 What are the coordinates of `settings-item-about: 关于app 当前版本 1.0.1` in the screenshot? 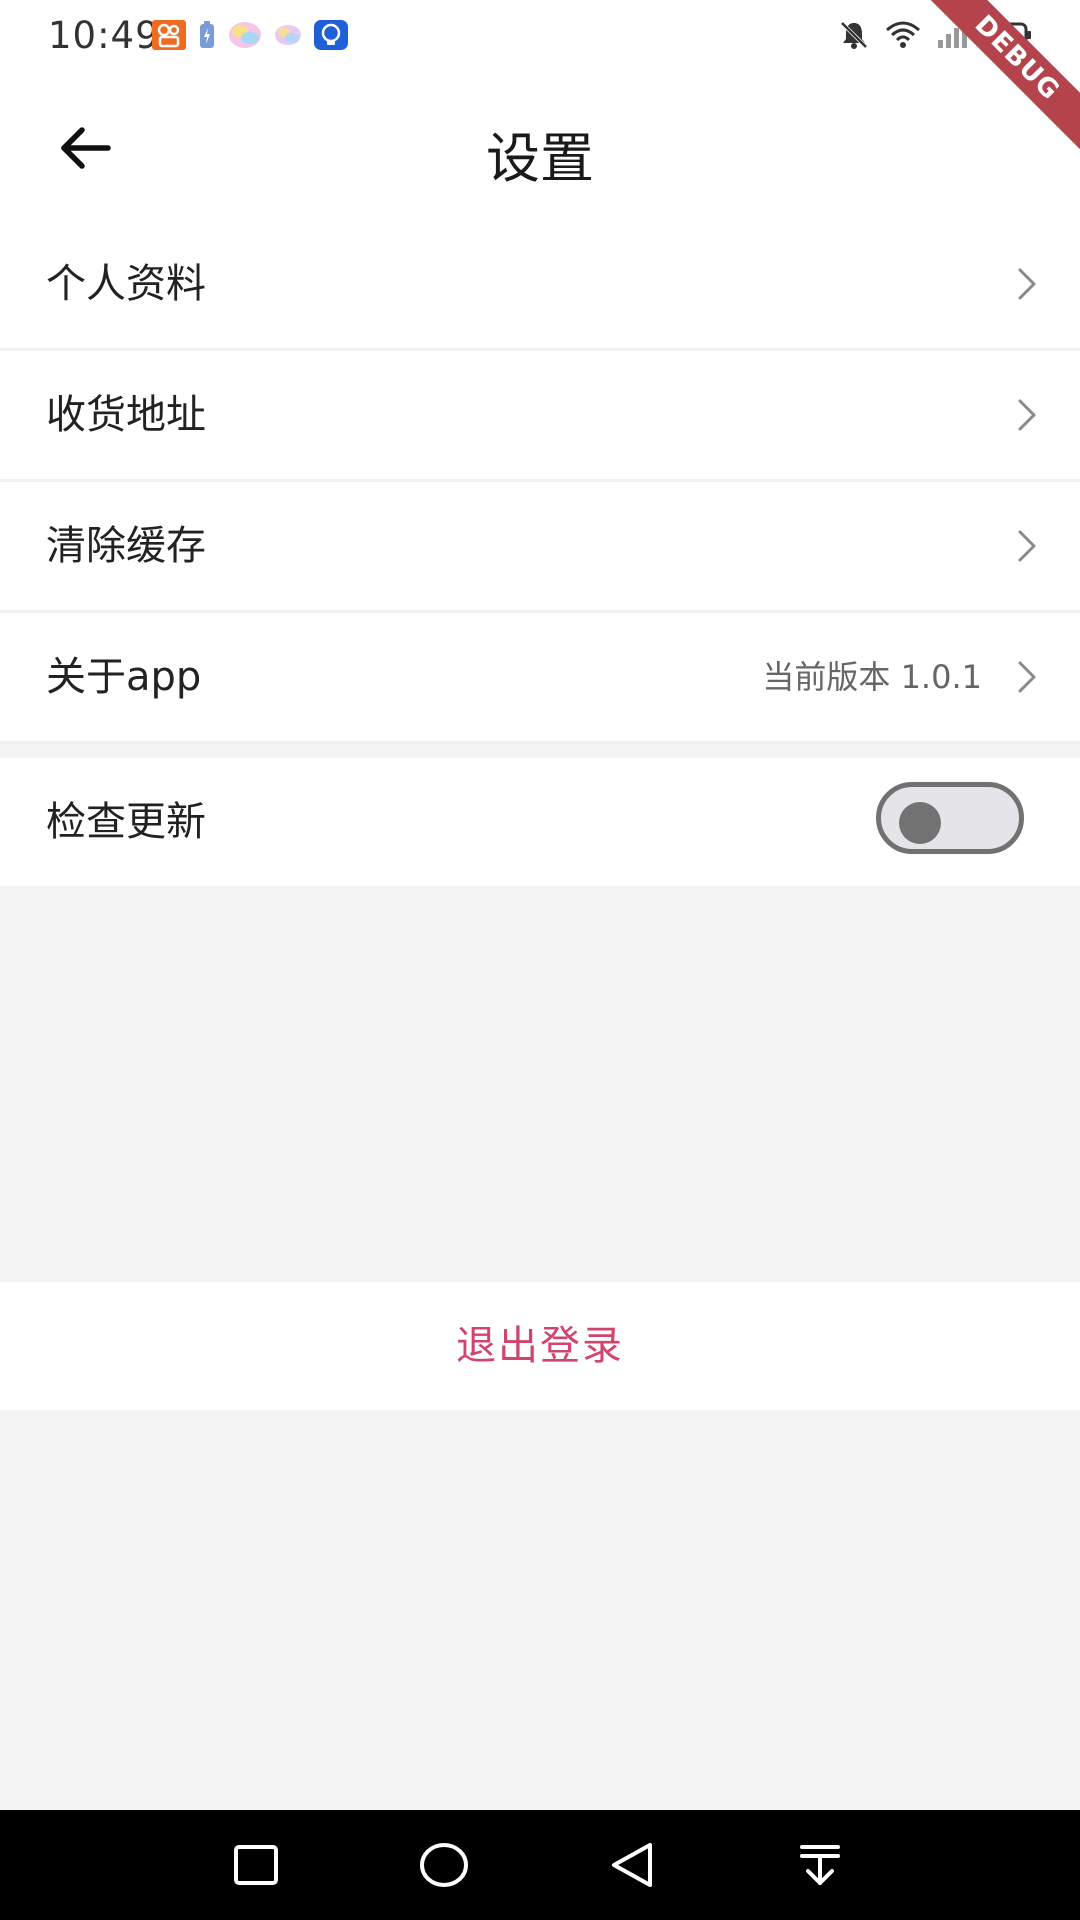 It's located at (540, 678).